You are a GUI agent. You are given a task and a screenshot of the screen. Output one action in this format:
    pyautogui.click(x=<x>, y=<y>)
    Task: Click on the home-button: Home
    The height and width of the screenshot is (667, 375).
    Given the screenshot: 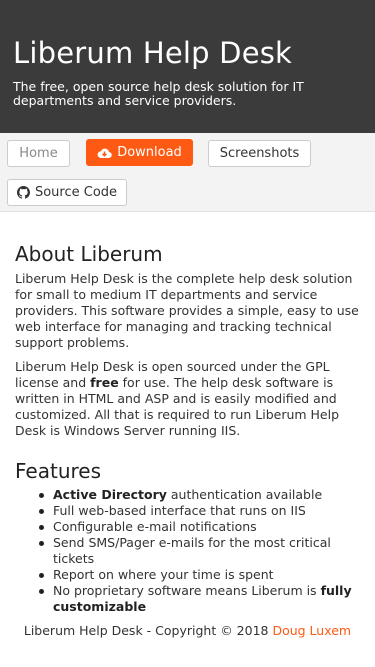 What is the action you would take?
    pyautogui.click(x=38, y=153)
    